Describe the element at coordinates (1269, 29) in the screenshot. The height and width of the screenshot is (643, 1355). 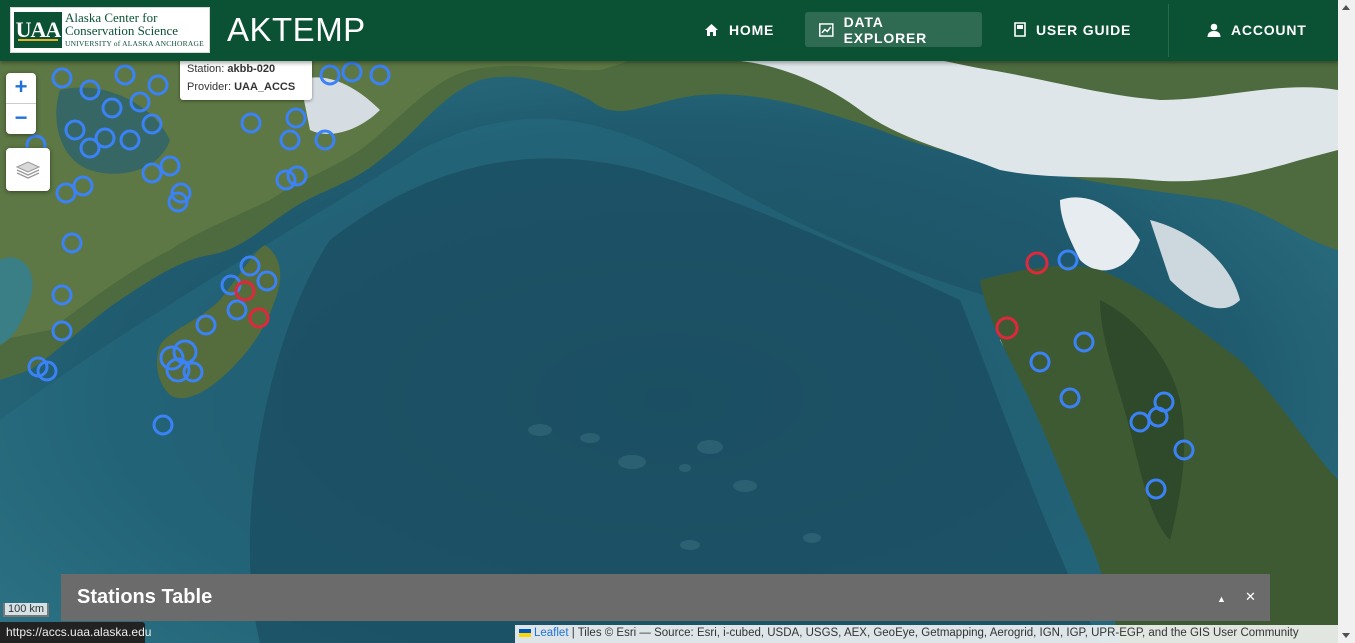
I see `nav-account-label: ACCOUNT` at that location.